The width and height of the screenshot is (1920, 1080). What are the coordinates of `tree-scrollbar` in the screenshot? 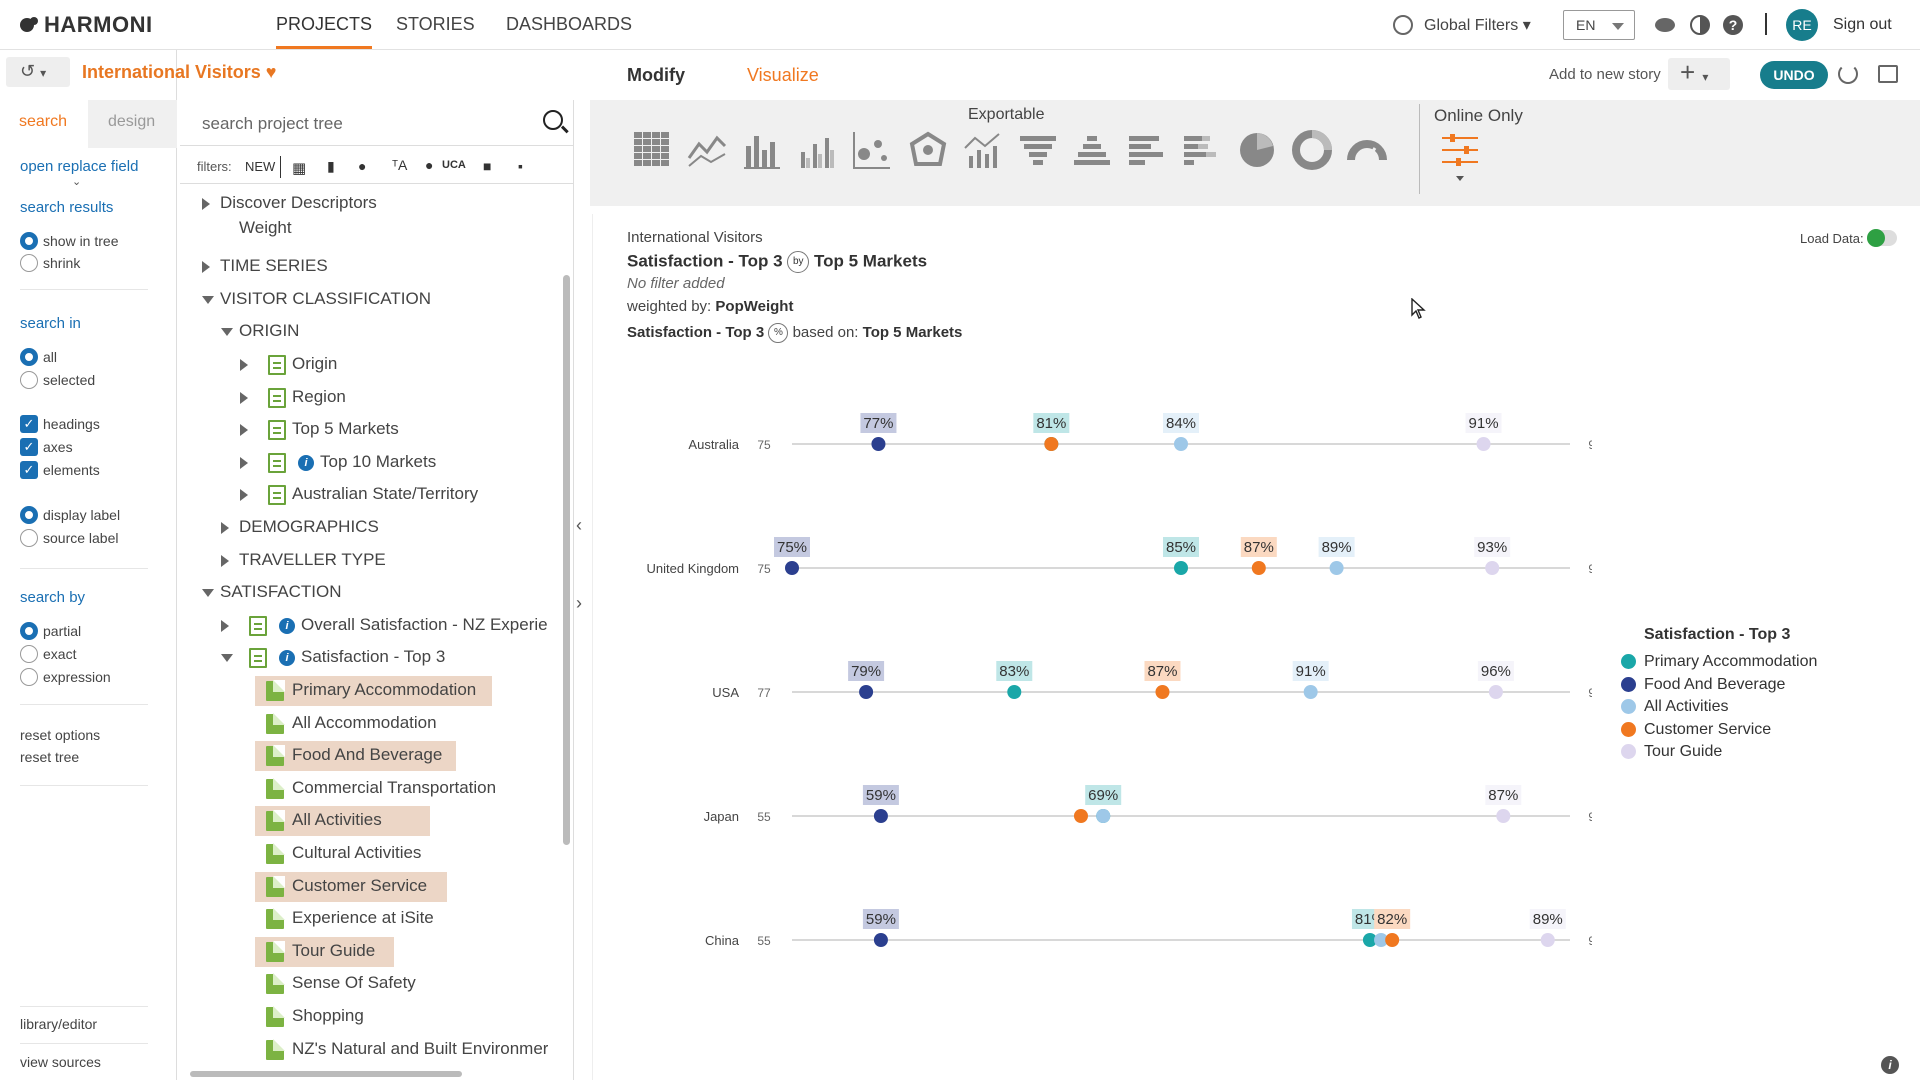 It's located at (566, 560).